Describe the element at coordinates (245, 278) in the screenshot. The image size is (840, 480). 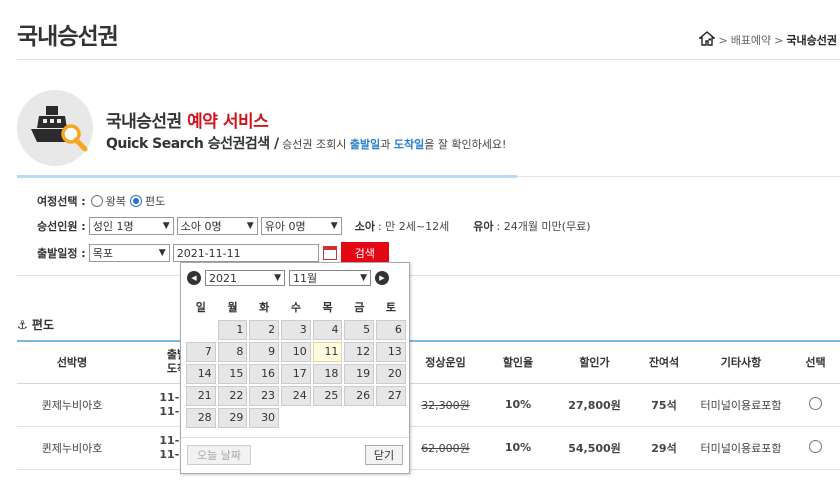
I see `year-select: 2021 ▼` at that location.